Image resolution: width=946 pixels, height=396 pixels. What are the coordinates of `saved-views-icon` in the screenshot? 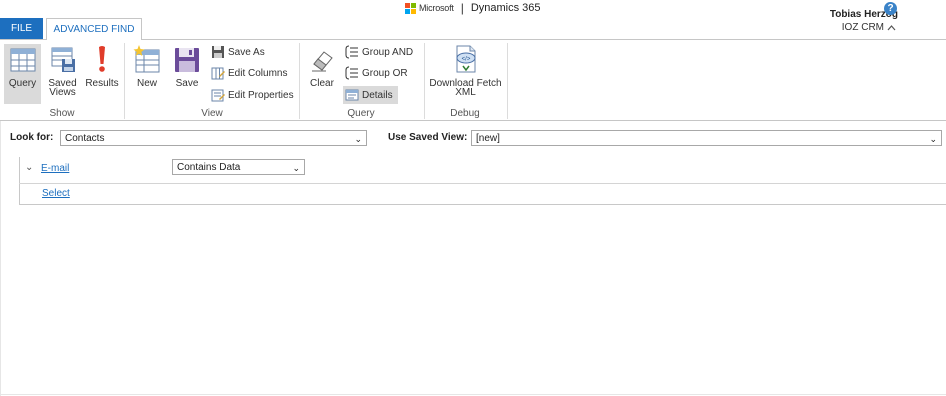 It's located at (63, 59).